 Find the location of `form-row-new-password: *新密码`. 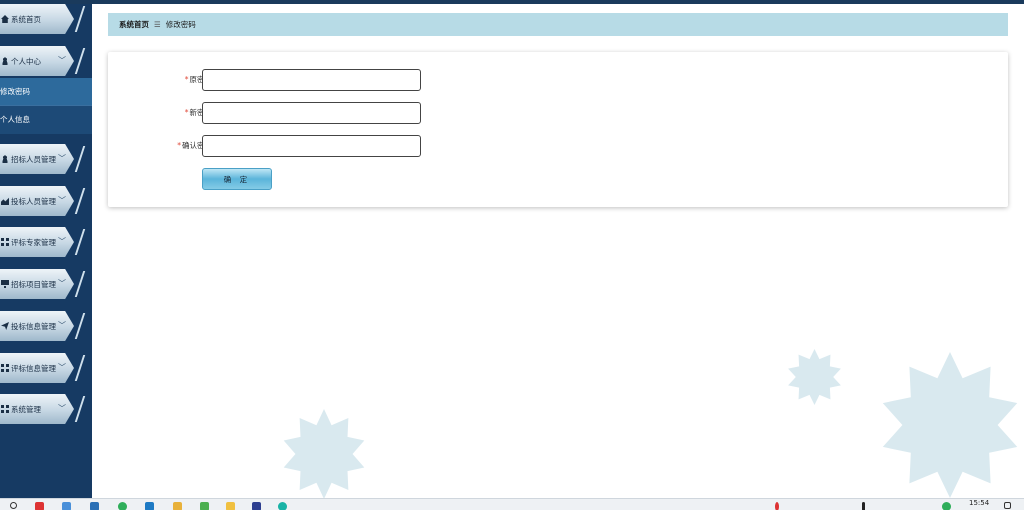

form-row-new-password: *新密码 is located at coordinates (278, 113).